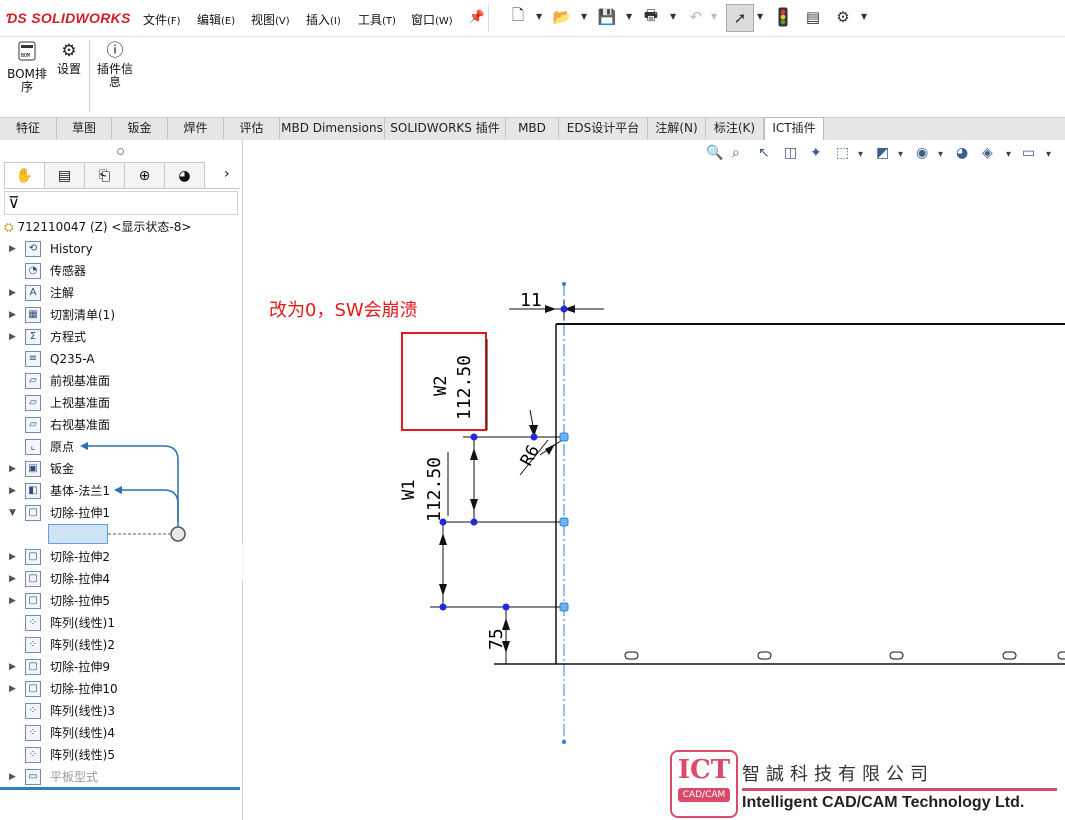 Image resolution: width=1065 pixels, height=820 pixels. I want to click on ict-logo: ICT CAD/CAM, so click(704, 784).